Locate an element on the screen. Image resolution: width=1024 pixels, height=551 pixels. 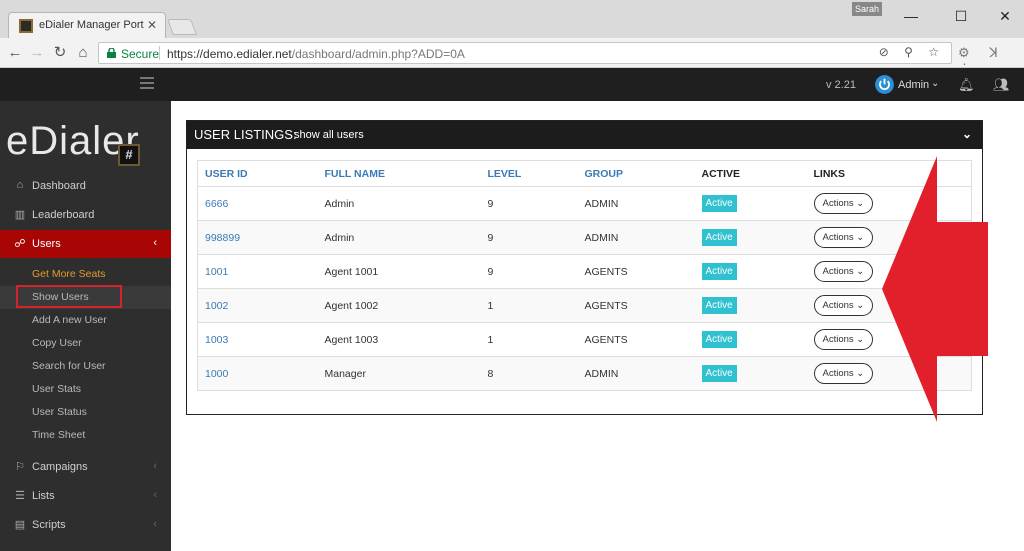
home-browser-icon: ⌂ is located at coordinates (83, 53).